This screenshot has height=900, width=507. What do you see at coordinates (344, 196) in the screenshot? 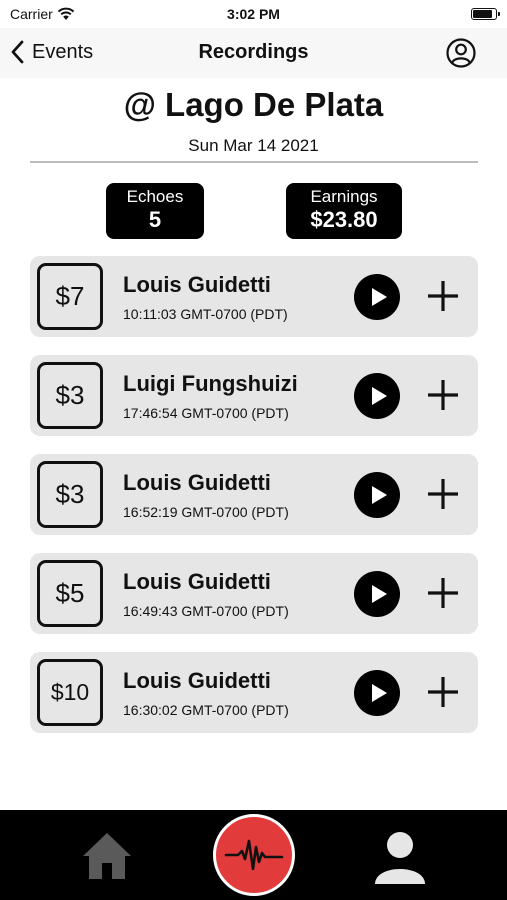
I see `earnings-label: Earnings` at bounding box center [344, 196].